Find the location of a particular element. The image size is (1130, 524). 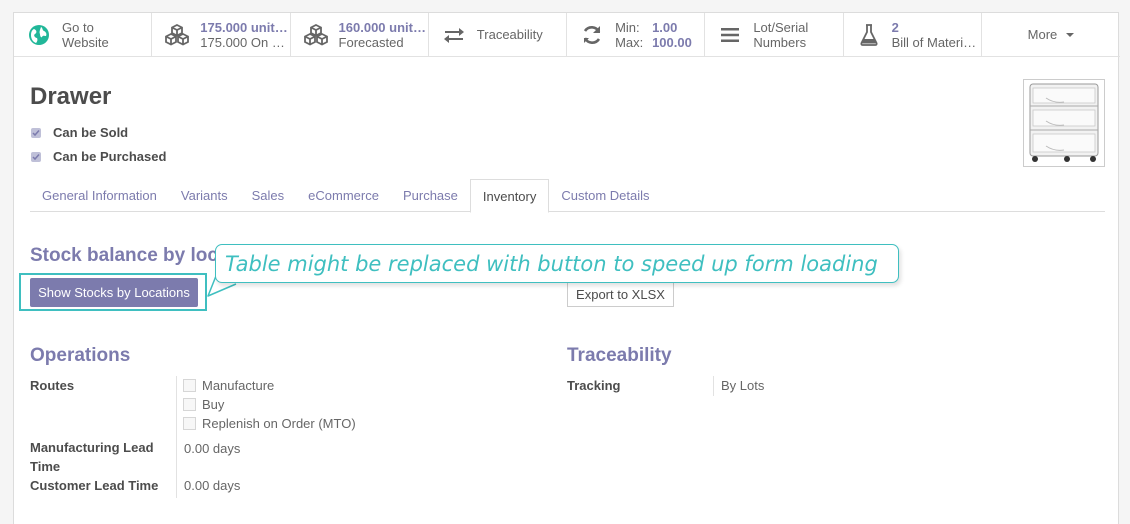

lot-serial-line2: Numbers is located at coordinates (780, 42).